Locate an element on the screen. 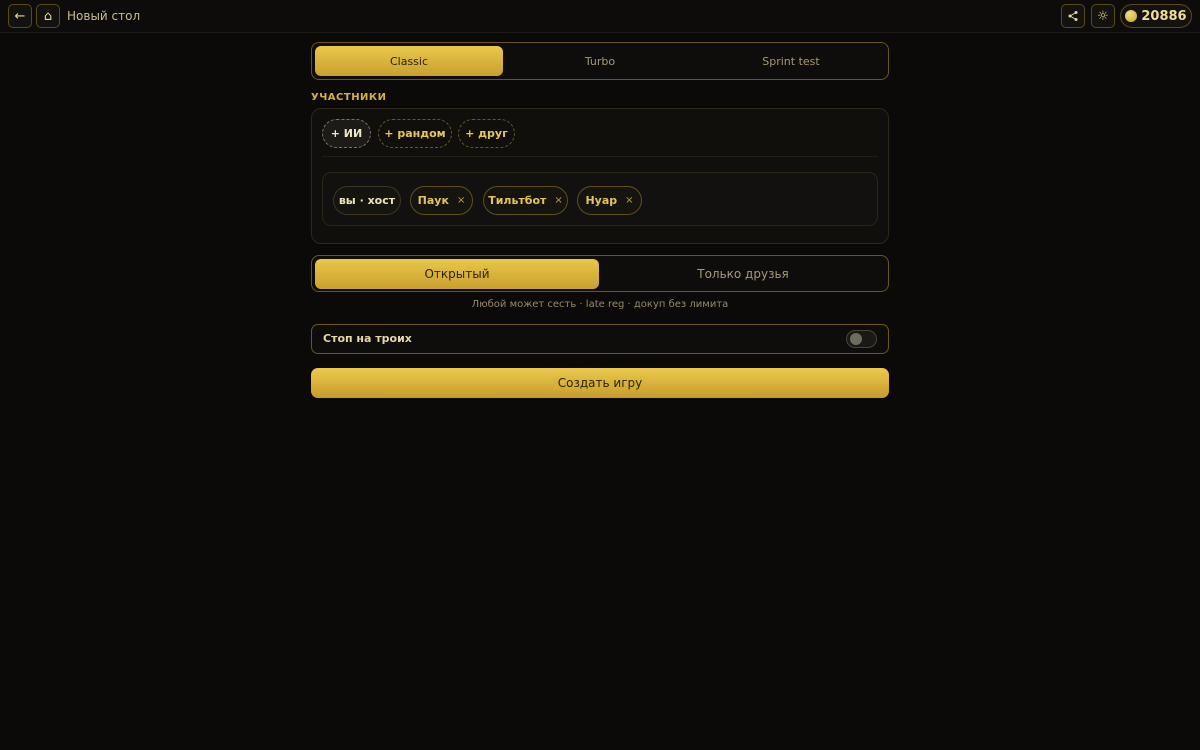 The height and width of the screenshot is (750, 1200). top-bar: ← ⌂ Новый стол ☼ 20886 is located at coordinates (600, 16).